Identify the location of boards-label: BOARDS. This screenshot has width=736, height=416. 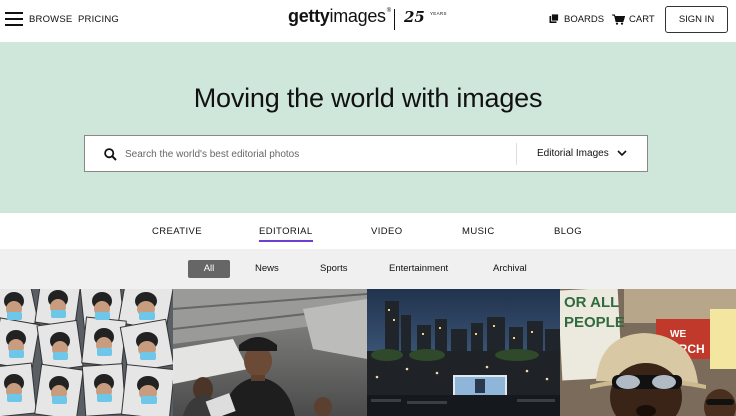
(584, 19).